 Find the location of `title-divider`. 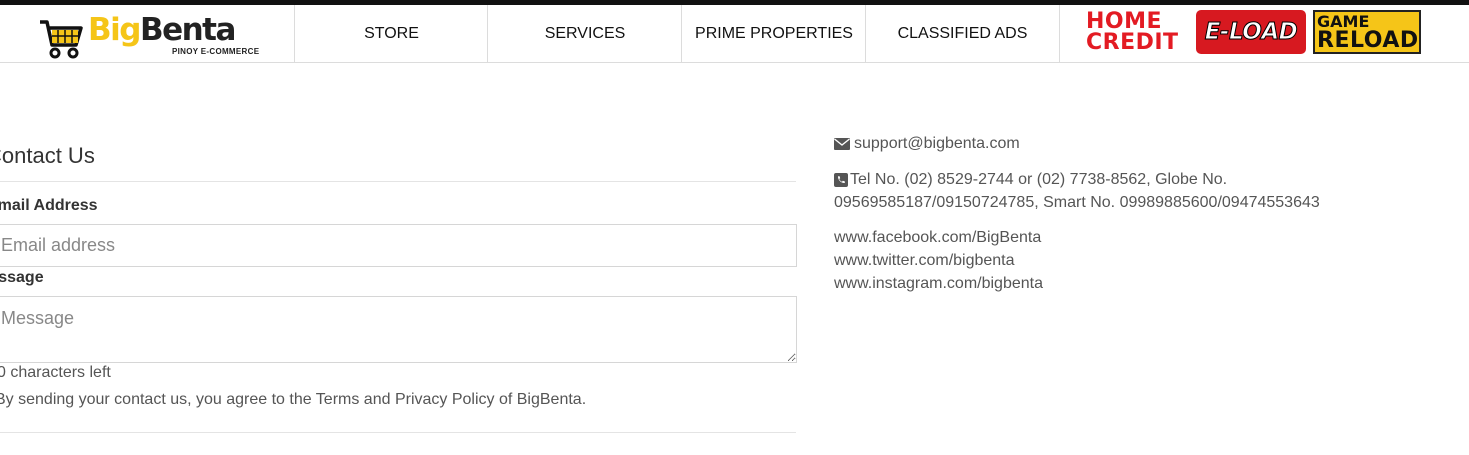

title-divider is located at coordinates (398, 181).